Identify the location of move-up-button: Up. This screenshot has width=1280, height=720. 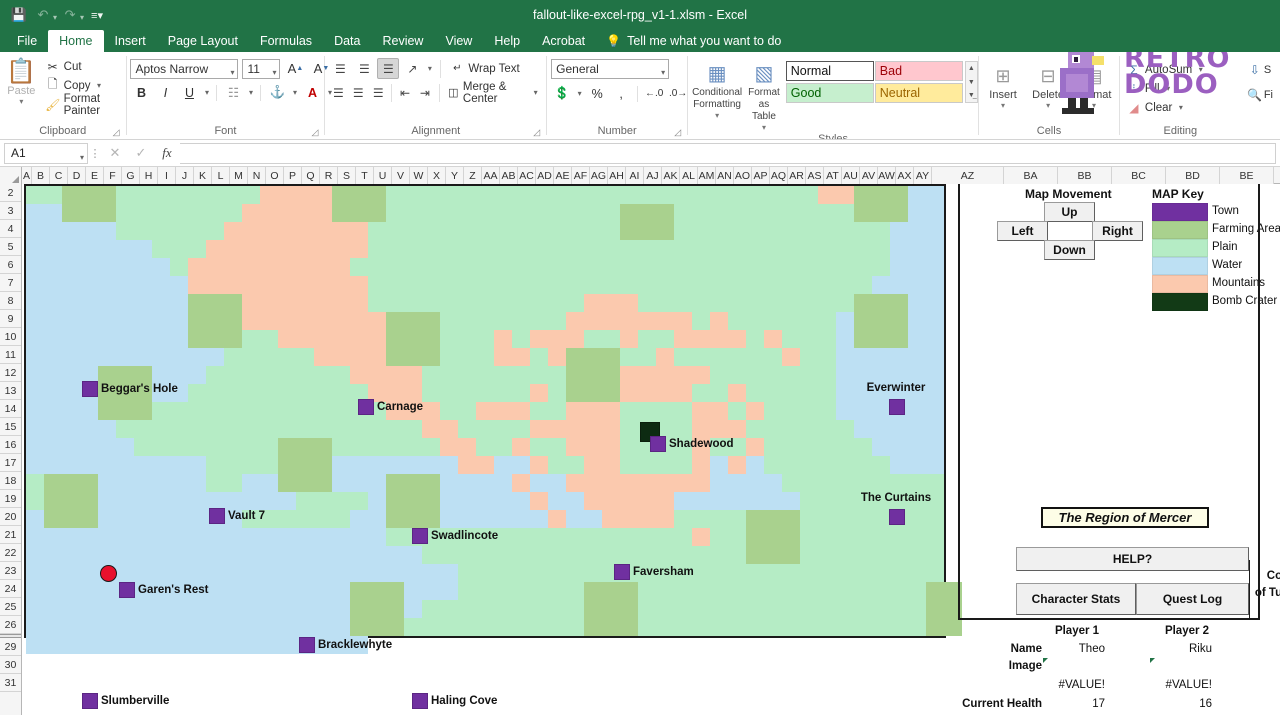
(1069, 212).